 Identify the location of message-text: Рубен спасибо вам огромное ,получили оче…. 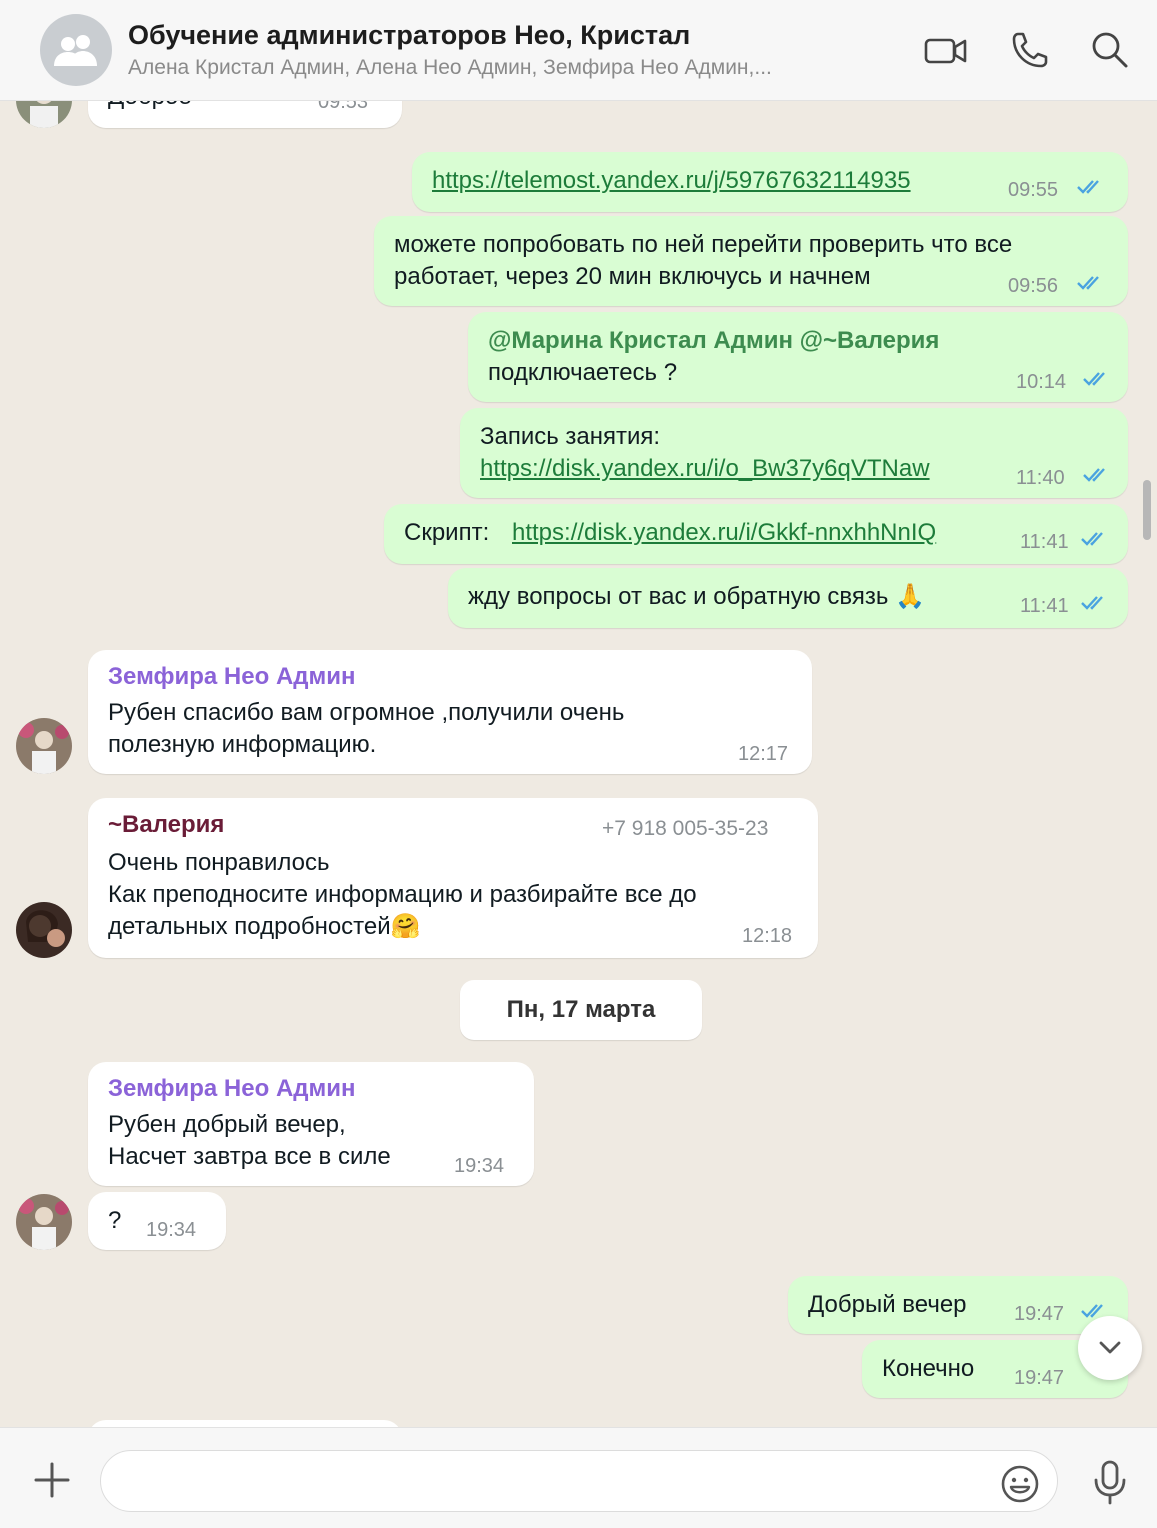
(366, 712).